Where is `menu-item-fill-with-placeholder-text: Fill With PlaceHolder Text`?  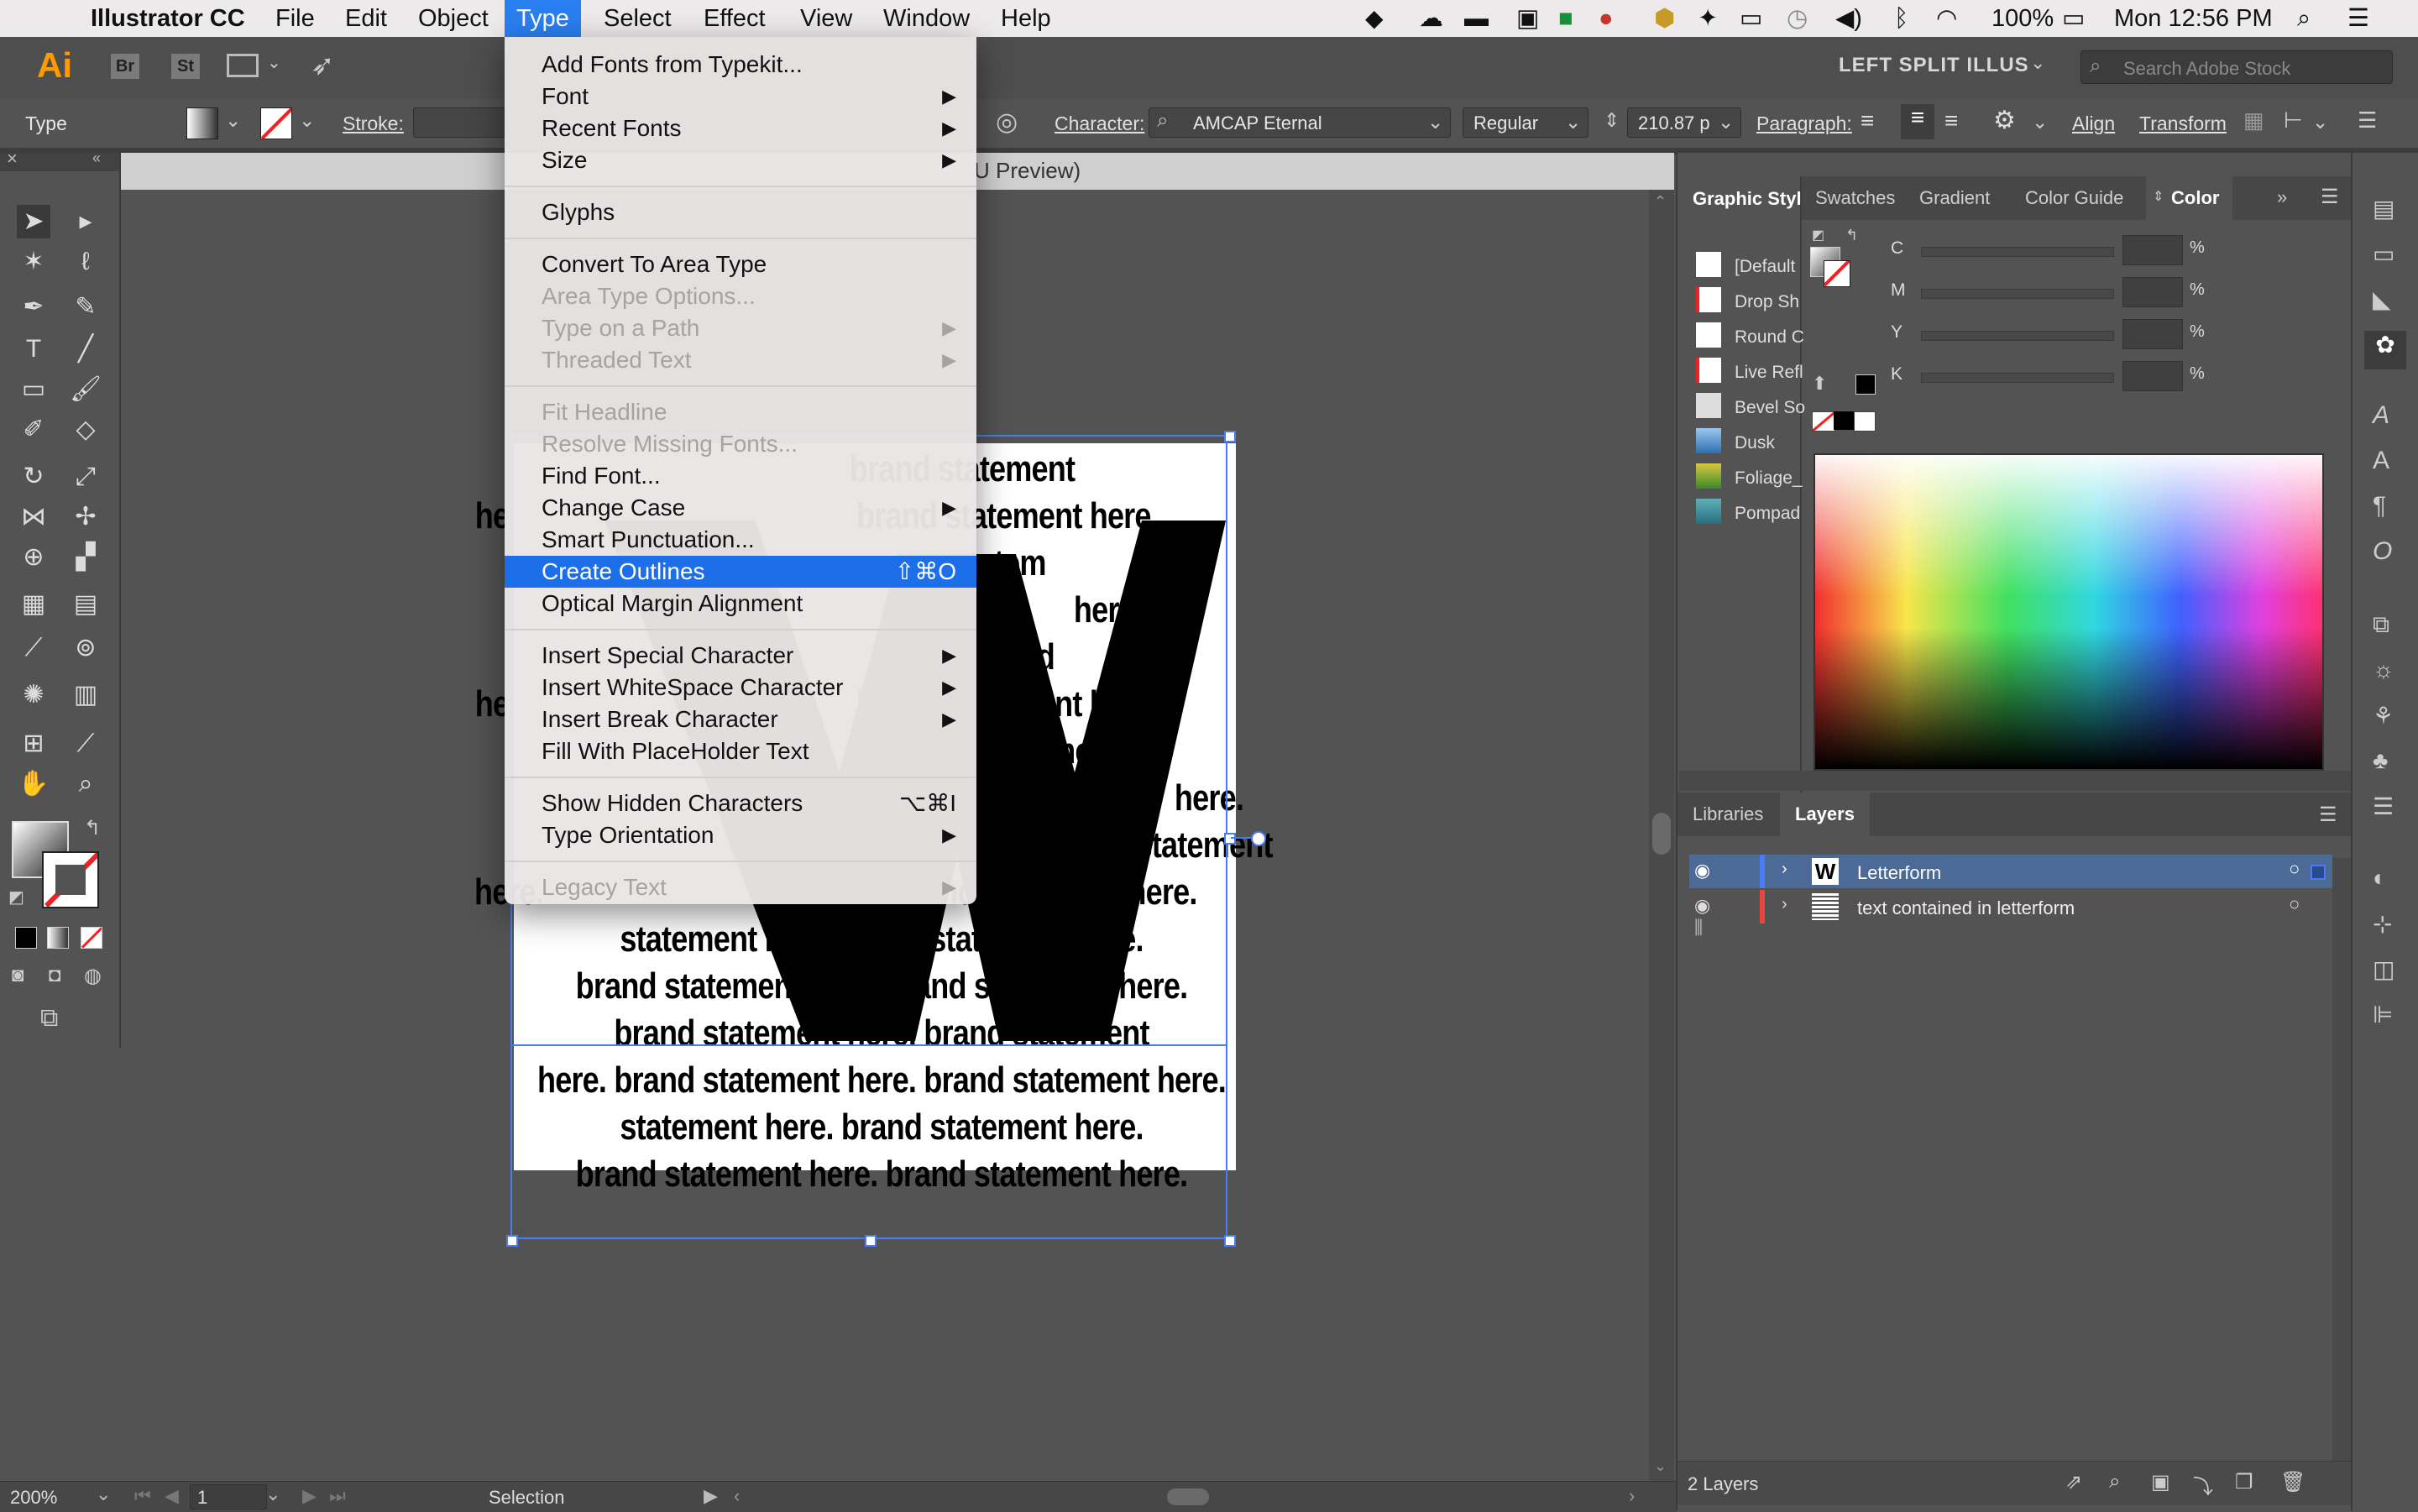 menu-item-fill-with-placeholder-text: Fill With PlaceHolder Text is located at coordinates (740, 751).